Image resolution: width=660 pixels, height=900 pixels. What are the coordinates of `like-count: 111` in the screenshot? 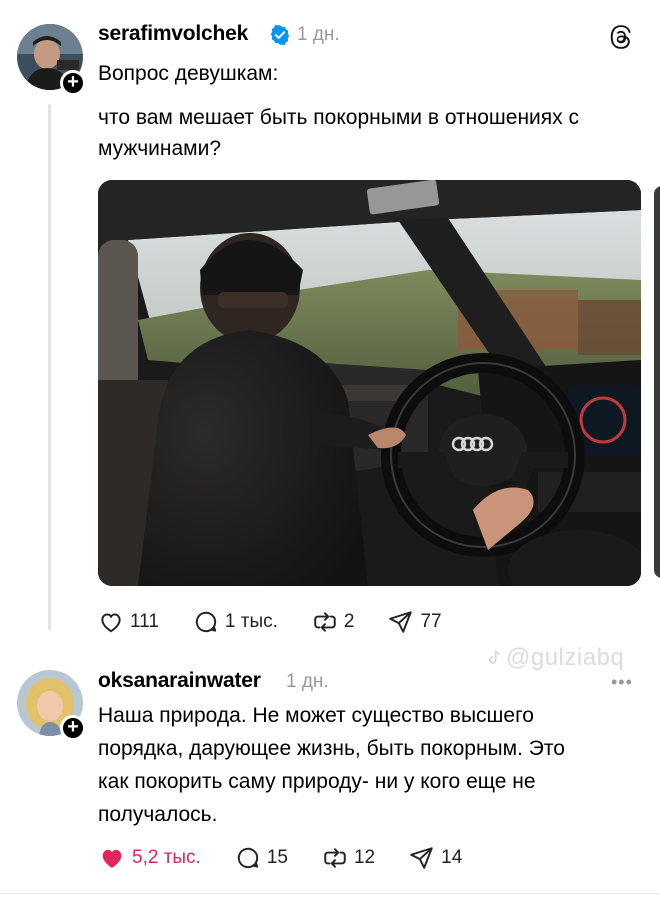 It's located at (144, 621).